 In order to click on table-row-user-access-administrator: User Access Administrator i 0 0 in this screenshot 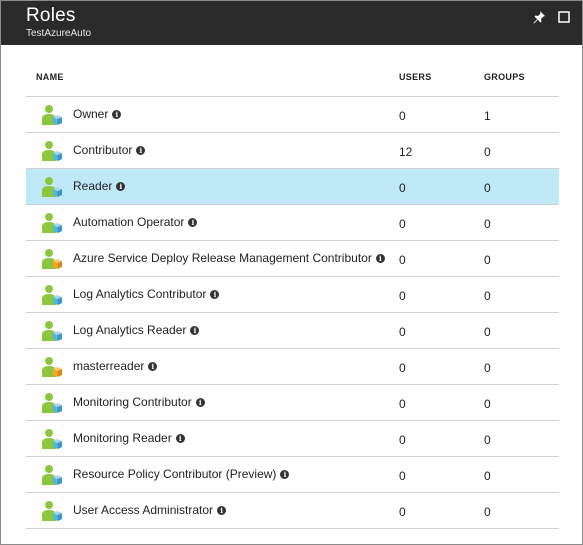, I will do `click(292, 511)`.